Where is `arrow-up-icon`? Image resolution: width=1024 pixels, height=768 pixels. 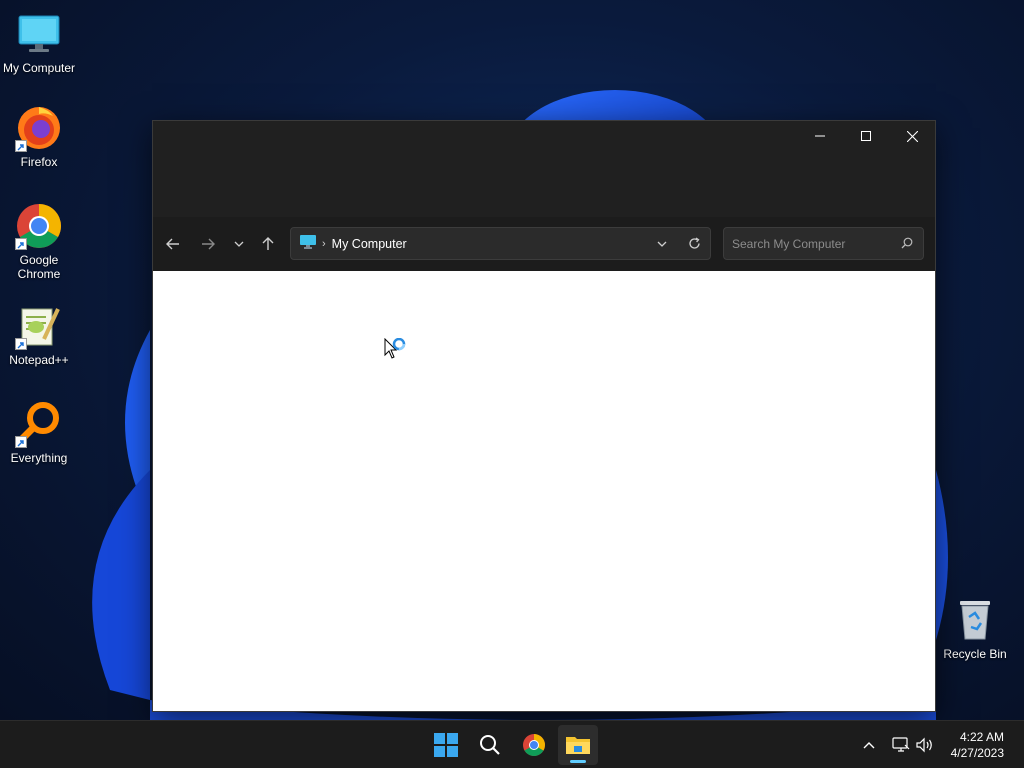 arrow-up-icon is located at coordinates (268, 243).